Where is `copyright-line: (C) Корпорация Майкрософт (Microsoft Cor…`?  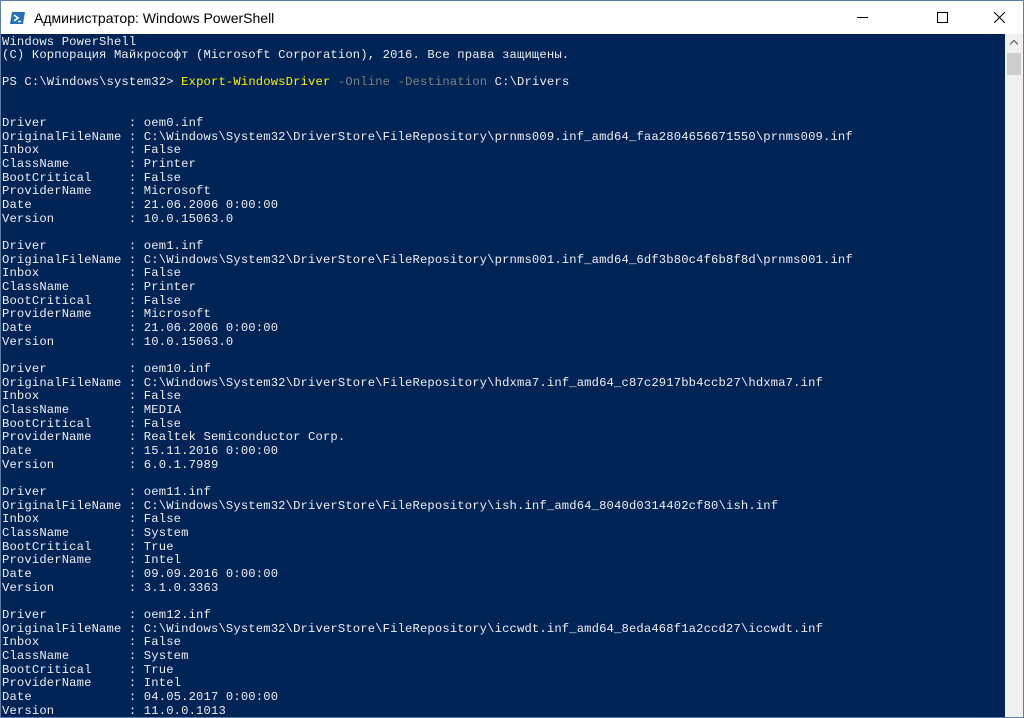
copyright-line: (C) Корпорация Майкрософт (Microsoft Cor… is located at coordinates (286, 55).